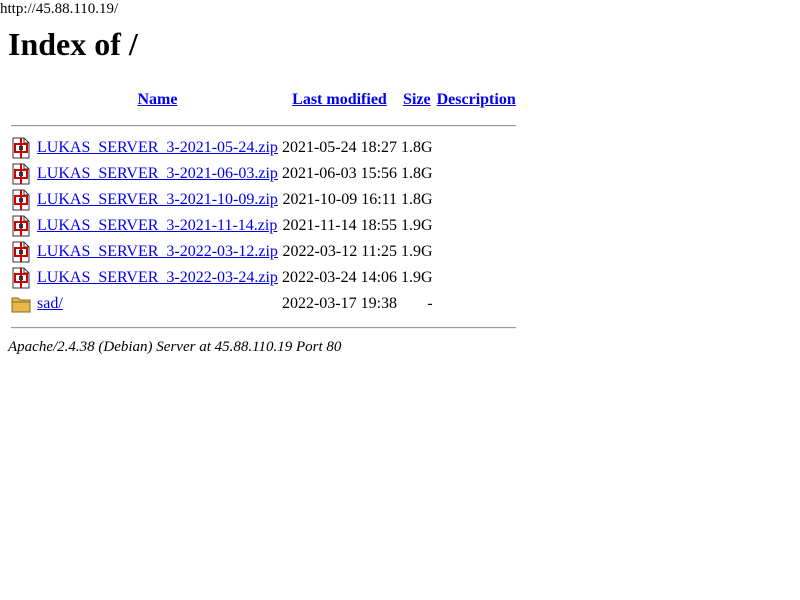  I want to click on sort-by-name-link: Name, so click(157, 99).